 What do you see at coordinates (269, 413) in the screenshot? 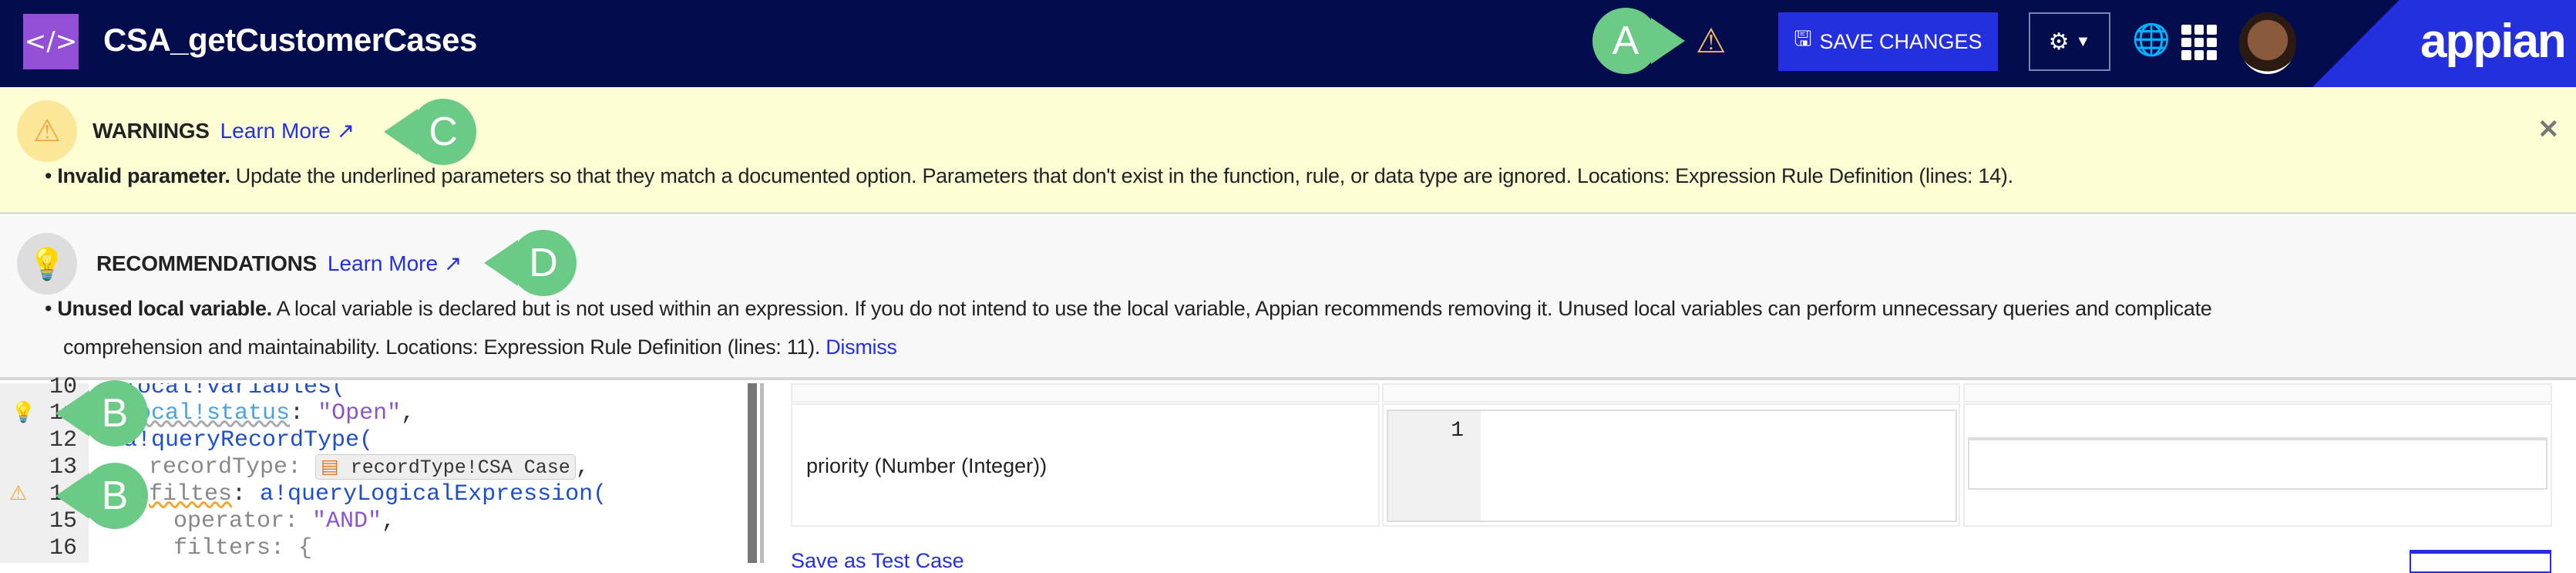
I see `code-line: local!status: "Open",` at bounding box center [269, 413].